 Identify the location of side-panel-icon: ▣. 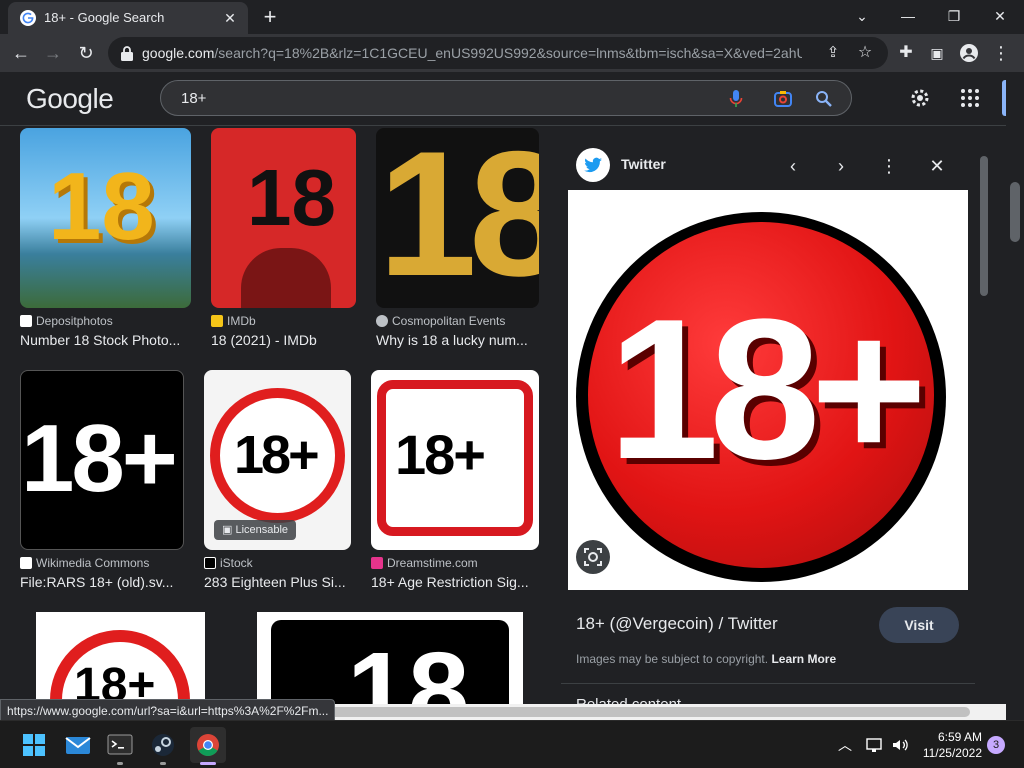
(937, 53).